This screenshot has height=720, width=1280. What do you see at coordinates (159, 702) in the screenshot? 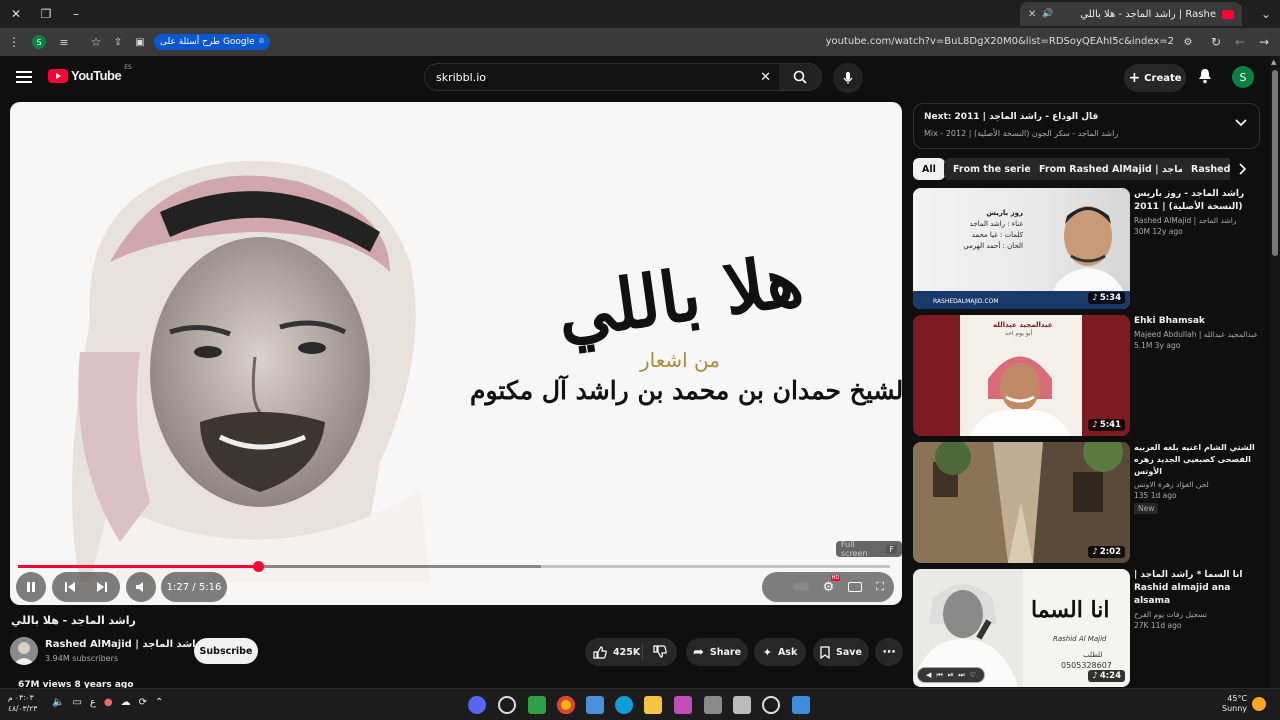
I see `tray-chevron-icon: ⌃` at bounding box center [159, 702].